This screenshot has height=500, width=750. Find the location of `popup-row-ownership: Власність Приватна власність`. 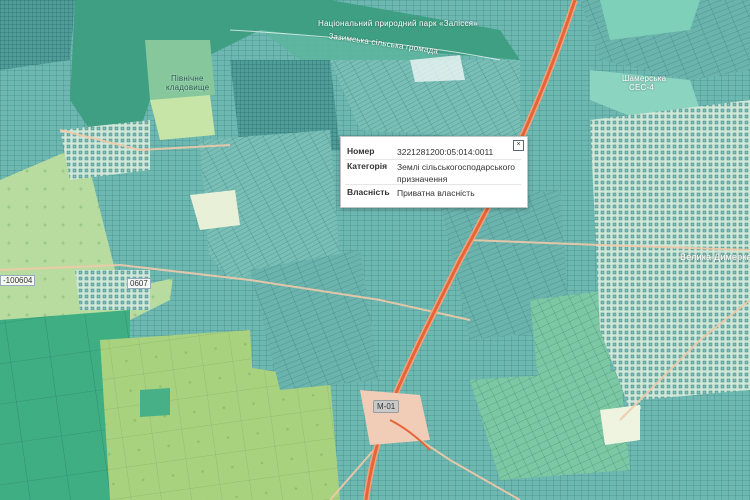

popup-row-ownership: Власність Приватна власність is located at coordinates (433, 193).